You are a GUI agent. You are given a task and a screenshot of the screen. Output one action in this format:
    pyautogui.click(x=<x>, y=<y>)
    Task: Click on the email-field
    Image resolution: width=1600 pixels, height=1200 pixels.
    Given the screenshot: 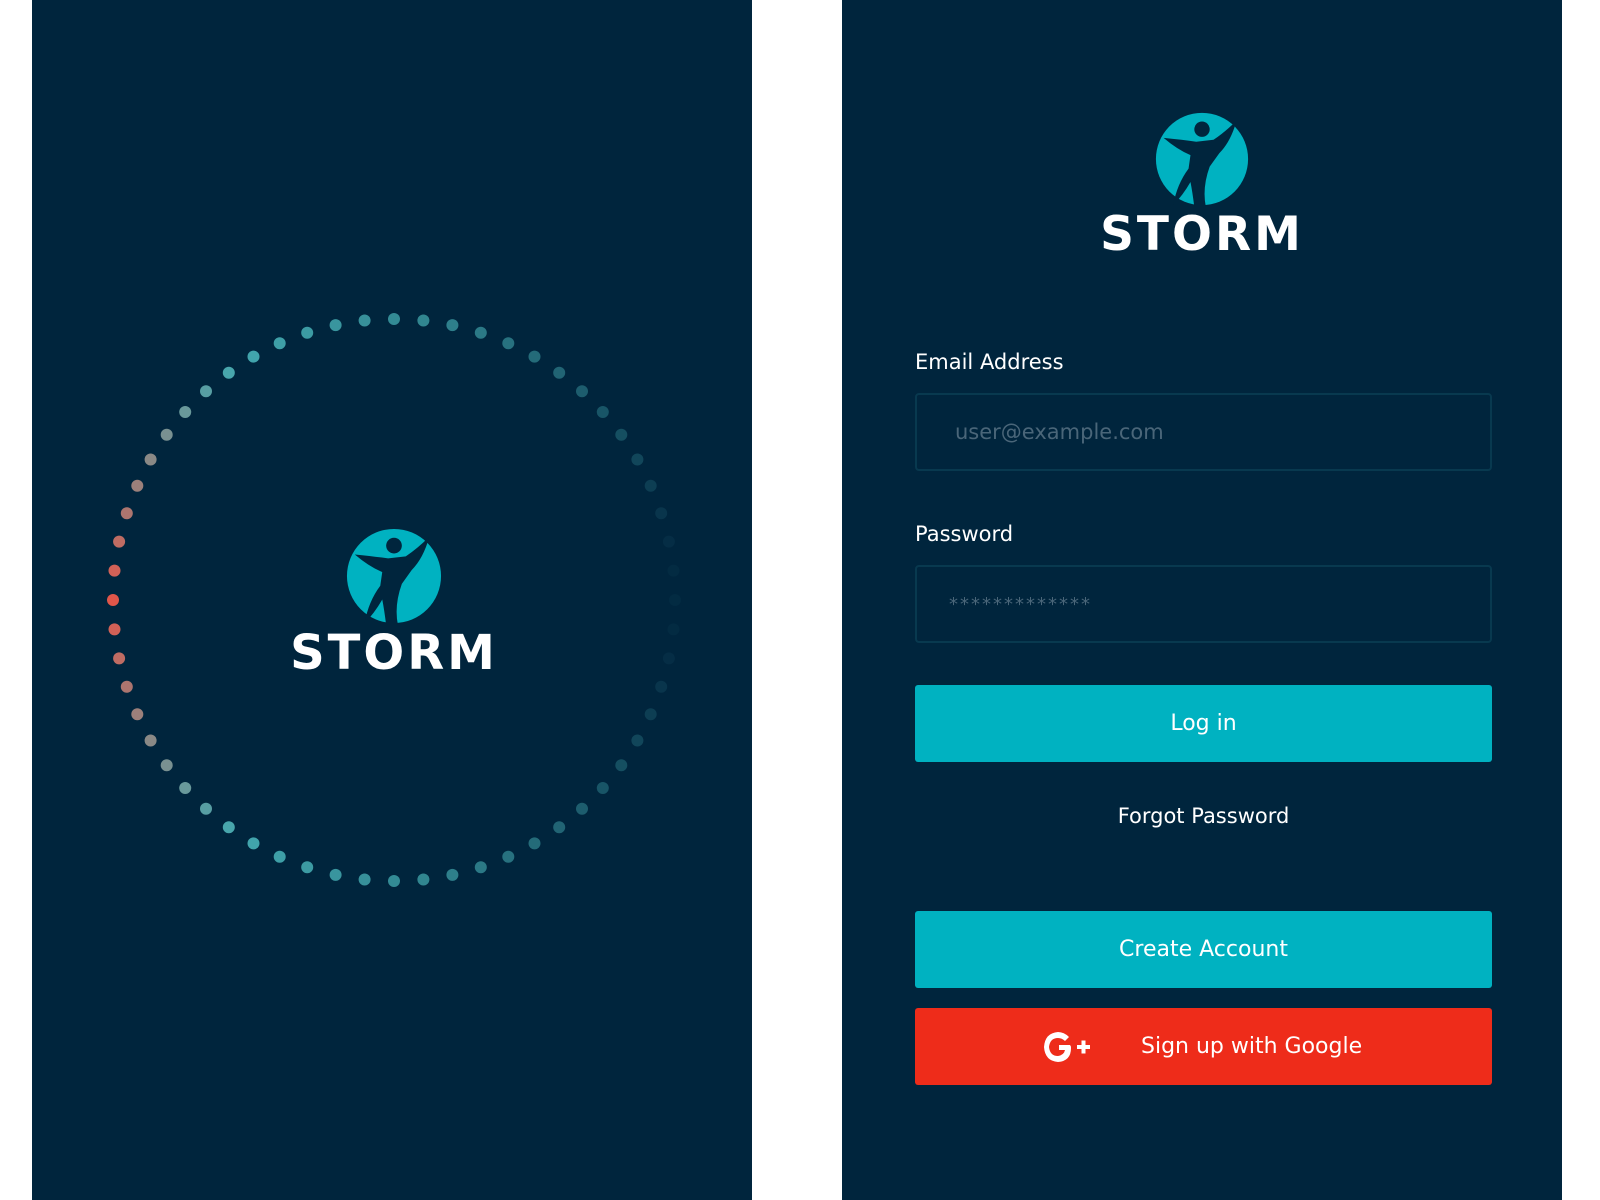 What is the action you would take?
    pyautogui.click(x=1203, y=432)
    